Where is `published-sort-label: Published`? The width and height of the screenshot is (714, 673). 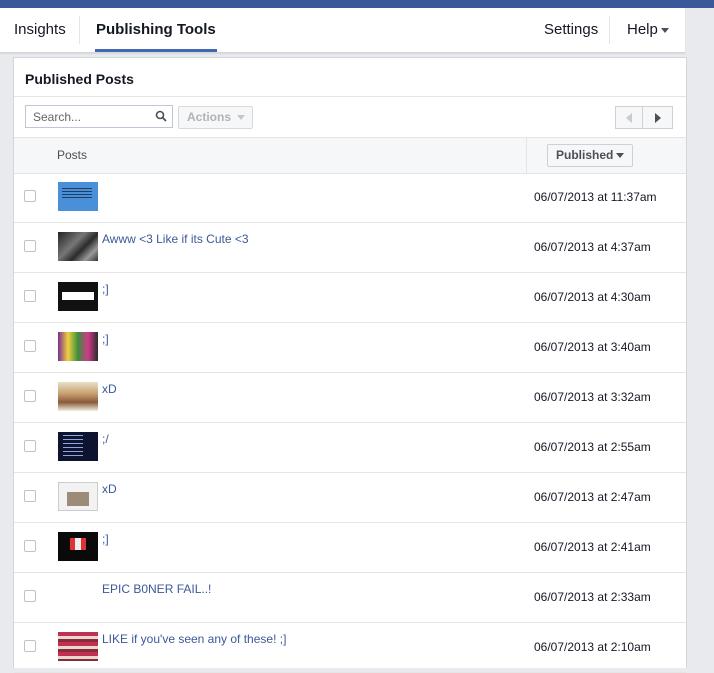
published-sort-label: Published is located at coordinates (585, 155).